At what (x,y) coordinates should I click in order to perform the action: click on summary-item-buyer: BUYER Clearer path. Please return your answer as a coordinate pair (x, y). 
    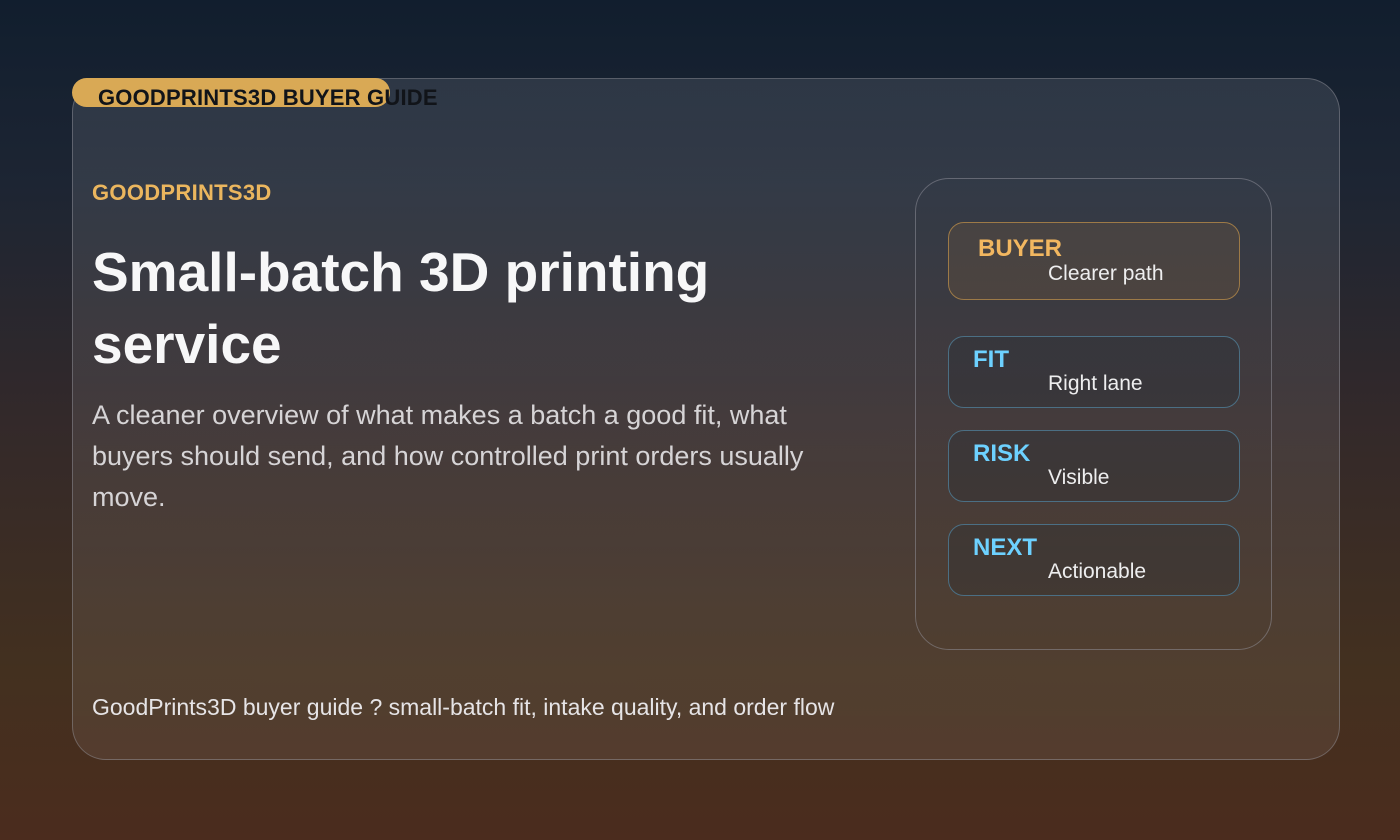
    Looking at the image, I should click on (1094, 261).